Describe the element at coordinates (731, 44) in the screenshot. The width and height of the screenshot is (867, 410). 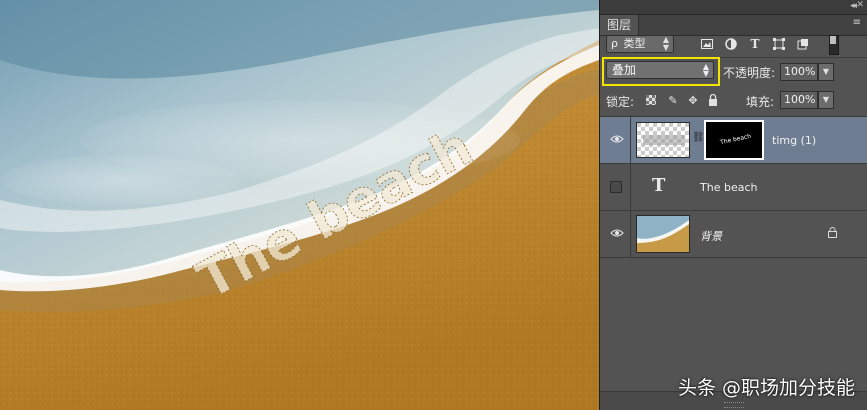
I see `adjustment-filter-icon` at that location.